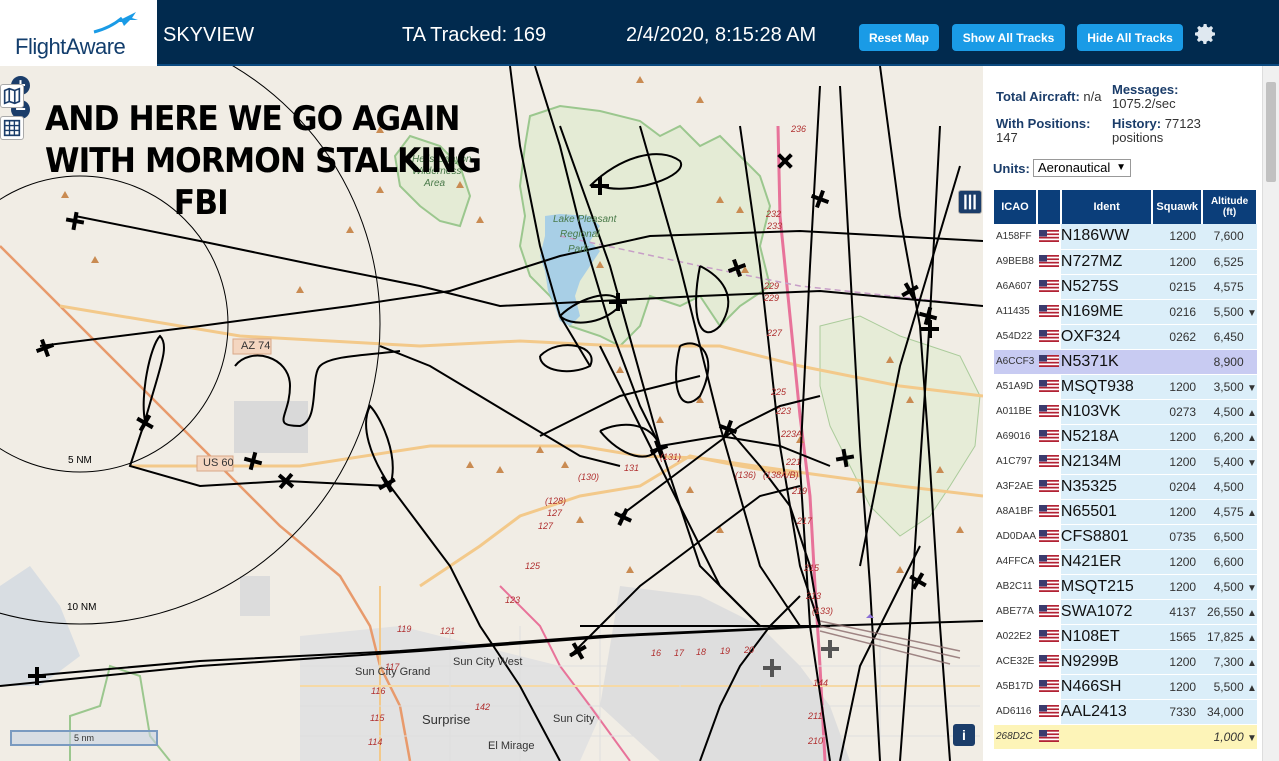  I want to click on scrollbar-thumb, so click(1271, 132).